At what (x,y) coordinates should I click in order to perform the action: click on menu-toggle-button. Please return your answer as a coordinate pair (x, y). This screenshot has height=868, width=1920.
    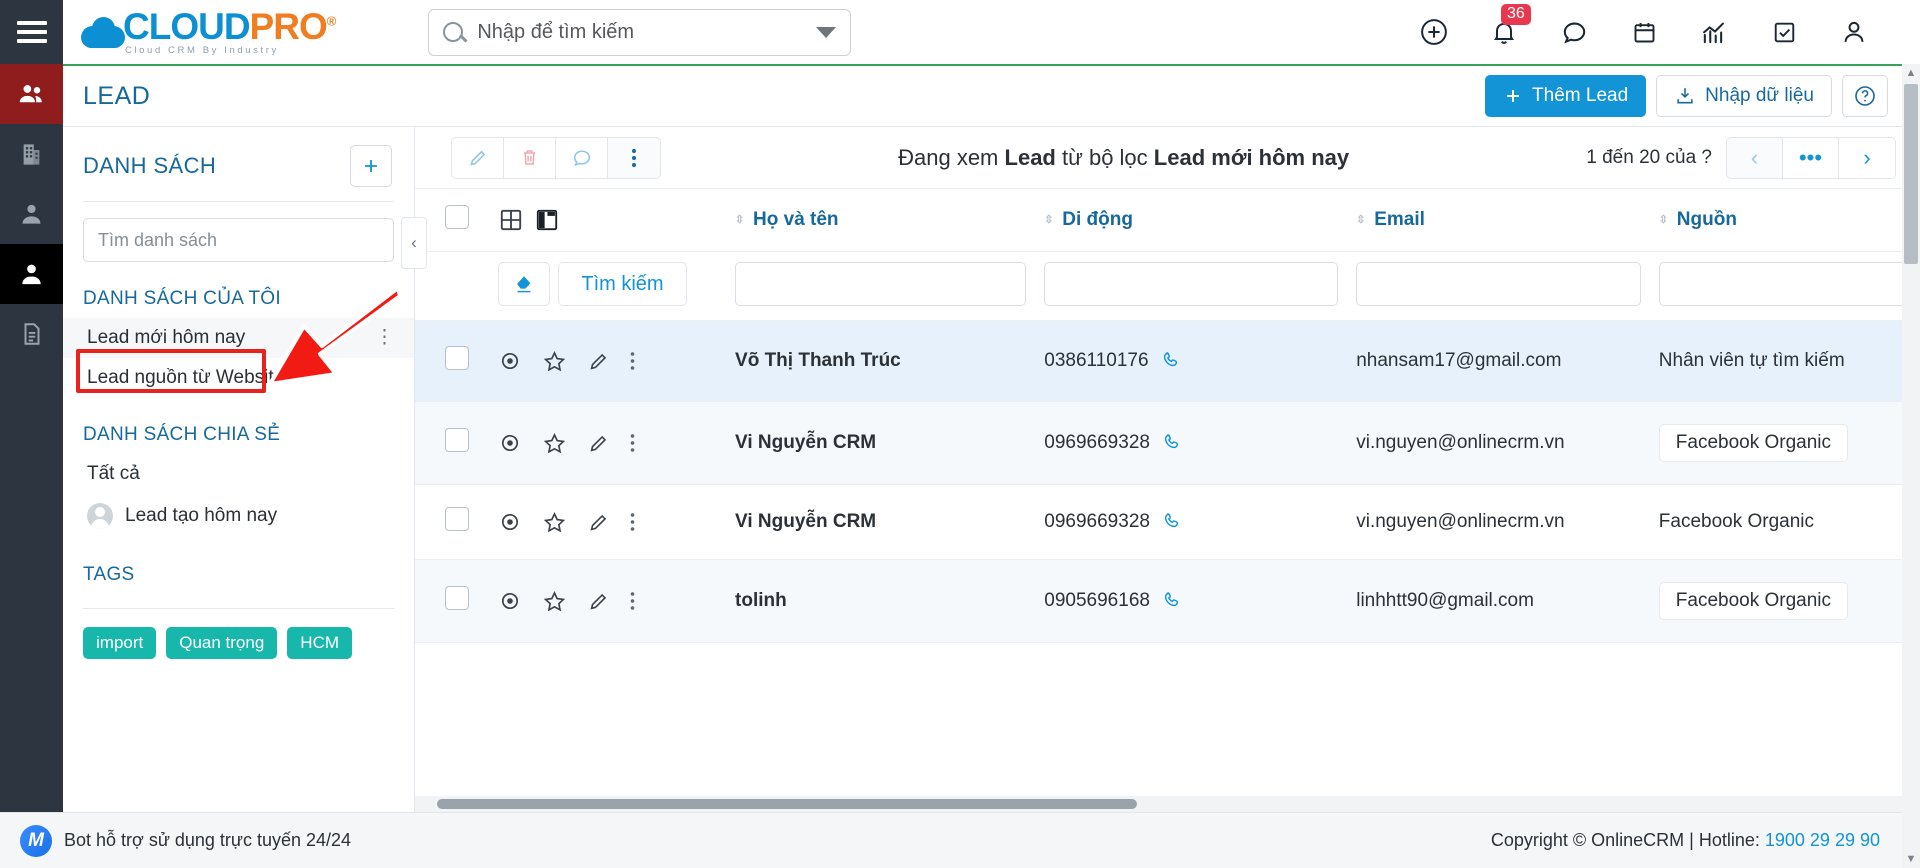
    Looking at the image, I should click on (31, 32).